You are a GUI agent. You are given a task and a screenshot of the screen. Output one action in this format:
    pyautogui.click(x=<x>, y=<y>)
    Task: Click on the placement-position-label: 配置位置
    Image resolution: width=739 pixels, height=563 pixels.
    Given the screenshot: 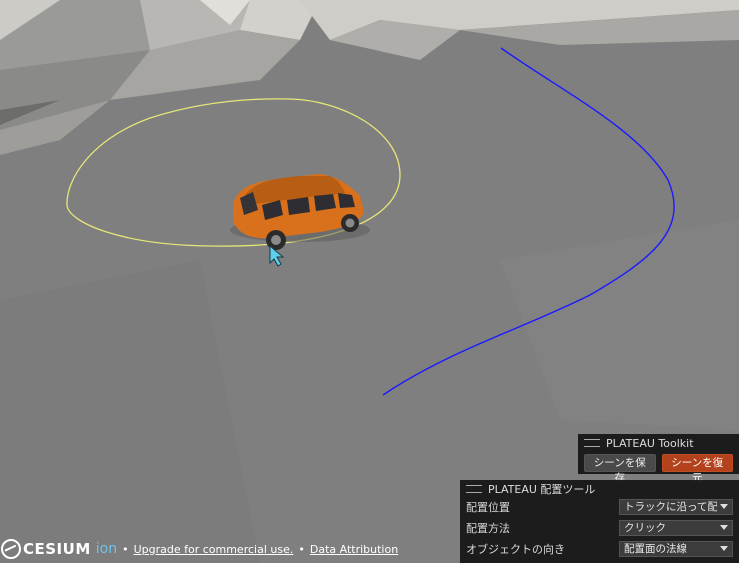 What is the action you would take?
    pyautogui.click(x=488, y=507)
    